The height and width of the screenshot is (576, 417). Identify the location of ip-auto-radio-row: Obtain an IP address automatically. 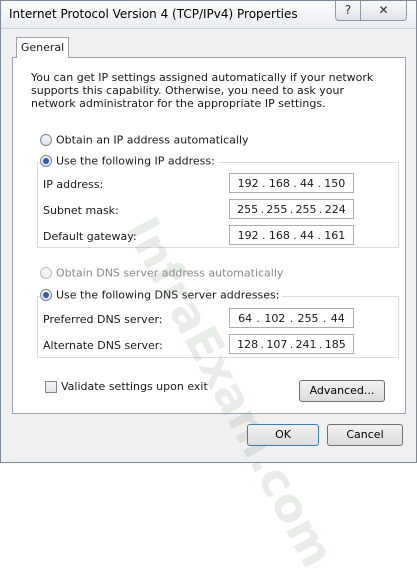
(144, 140).